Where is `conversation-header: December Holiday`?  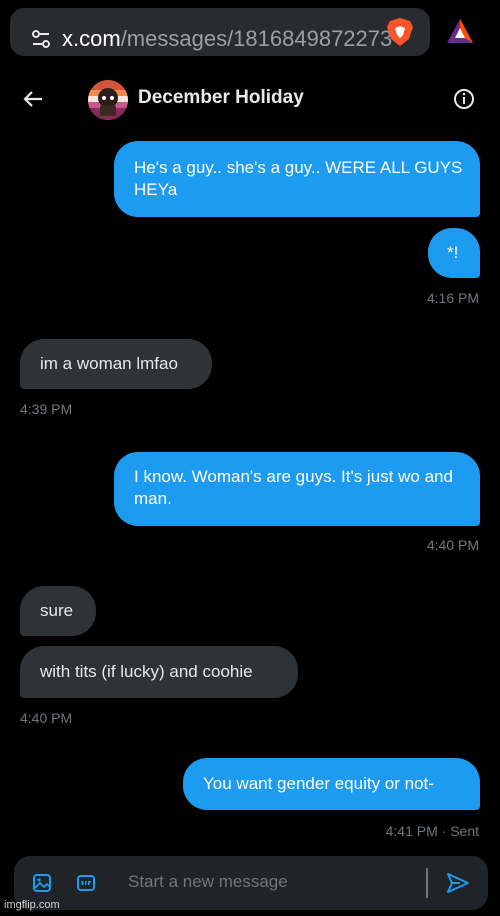
conversation-header: December Holiday is located at coordinates (250, 100).